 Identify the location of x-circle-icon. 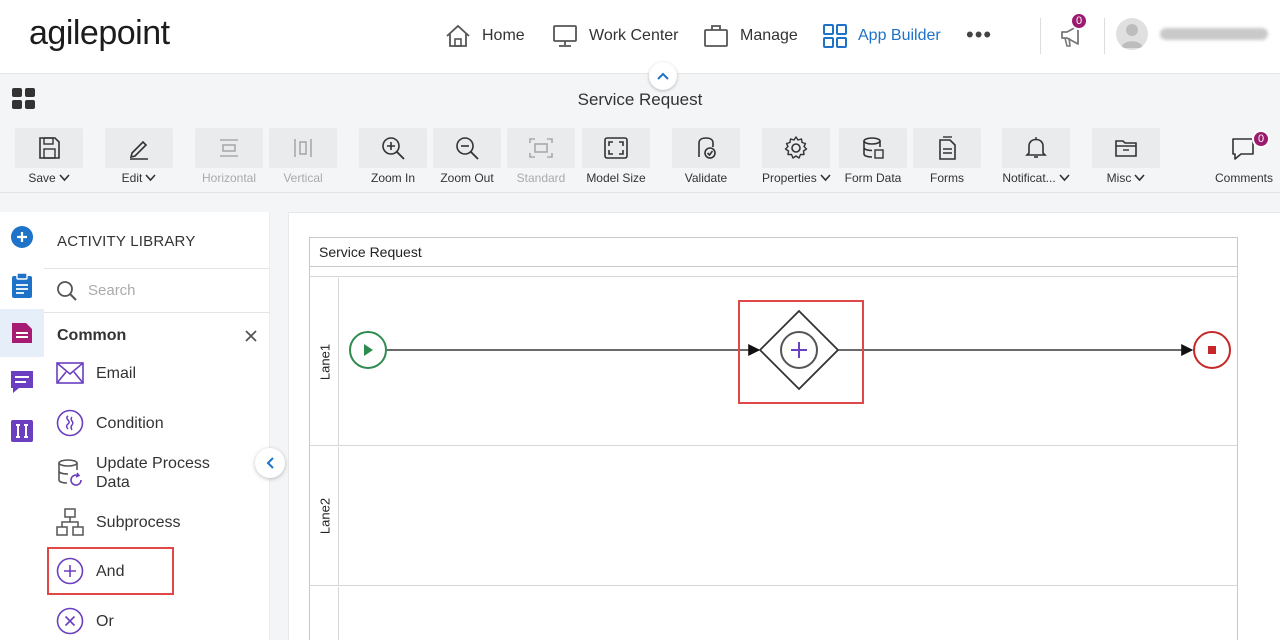
(70, 621).